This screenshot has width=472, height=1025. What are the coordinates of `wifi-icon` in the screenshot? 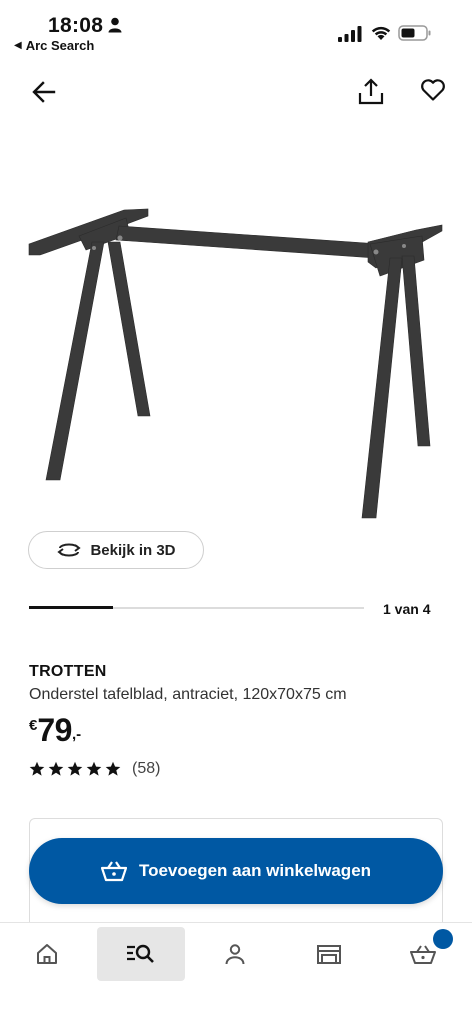 It's located at (381, 33).